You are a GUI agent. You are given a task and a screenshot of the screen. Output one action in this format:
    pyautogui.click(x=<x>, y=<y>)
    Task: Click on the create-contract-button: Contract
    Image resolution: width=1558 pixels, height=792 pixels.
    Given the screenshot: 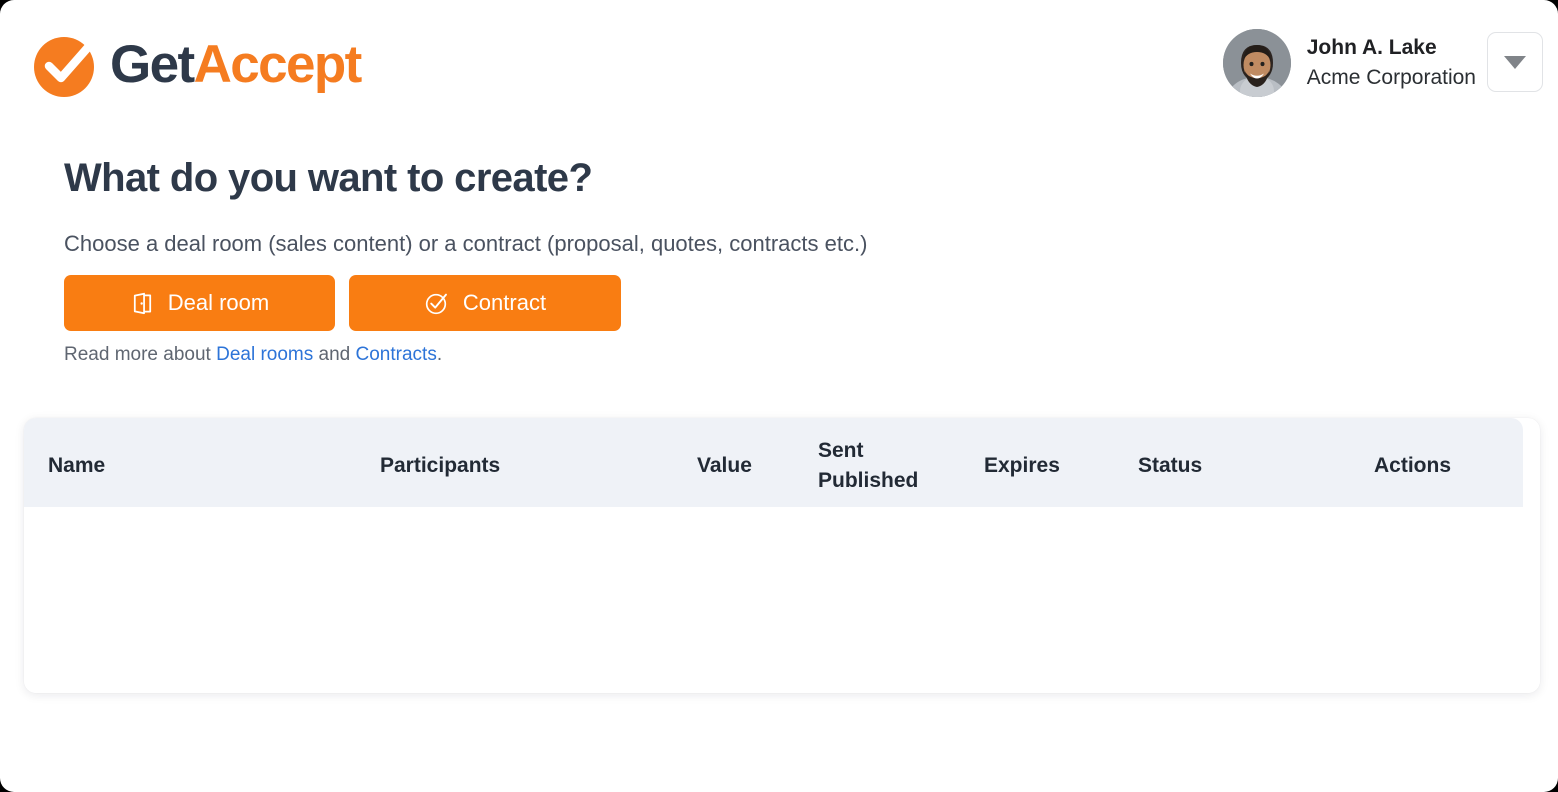 What is the action you would take?
    pyautogui.click(x=485, y=303)
    